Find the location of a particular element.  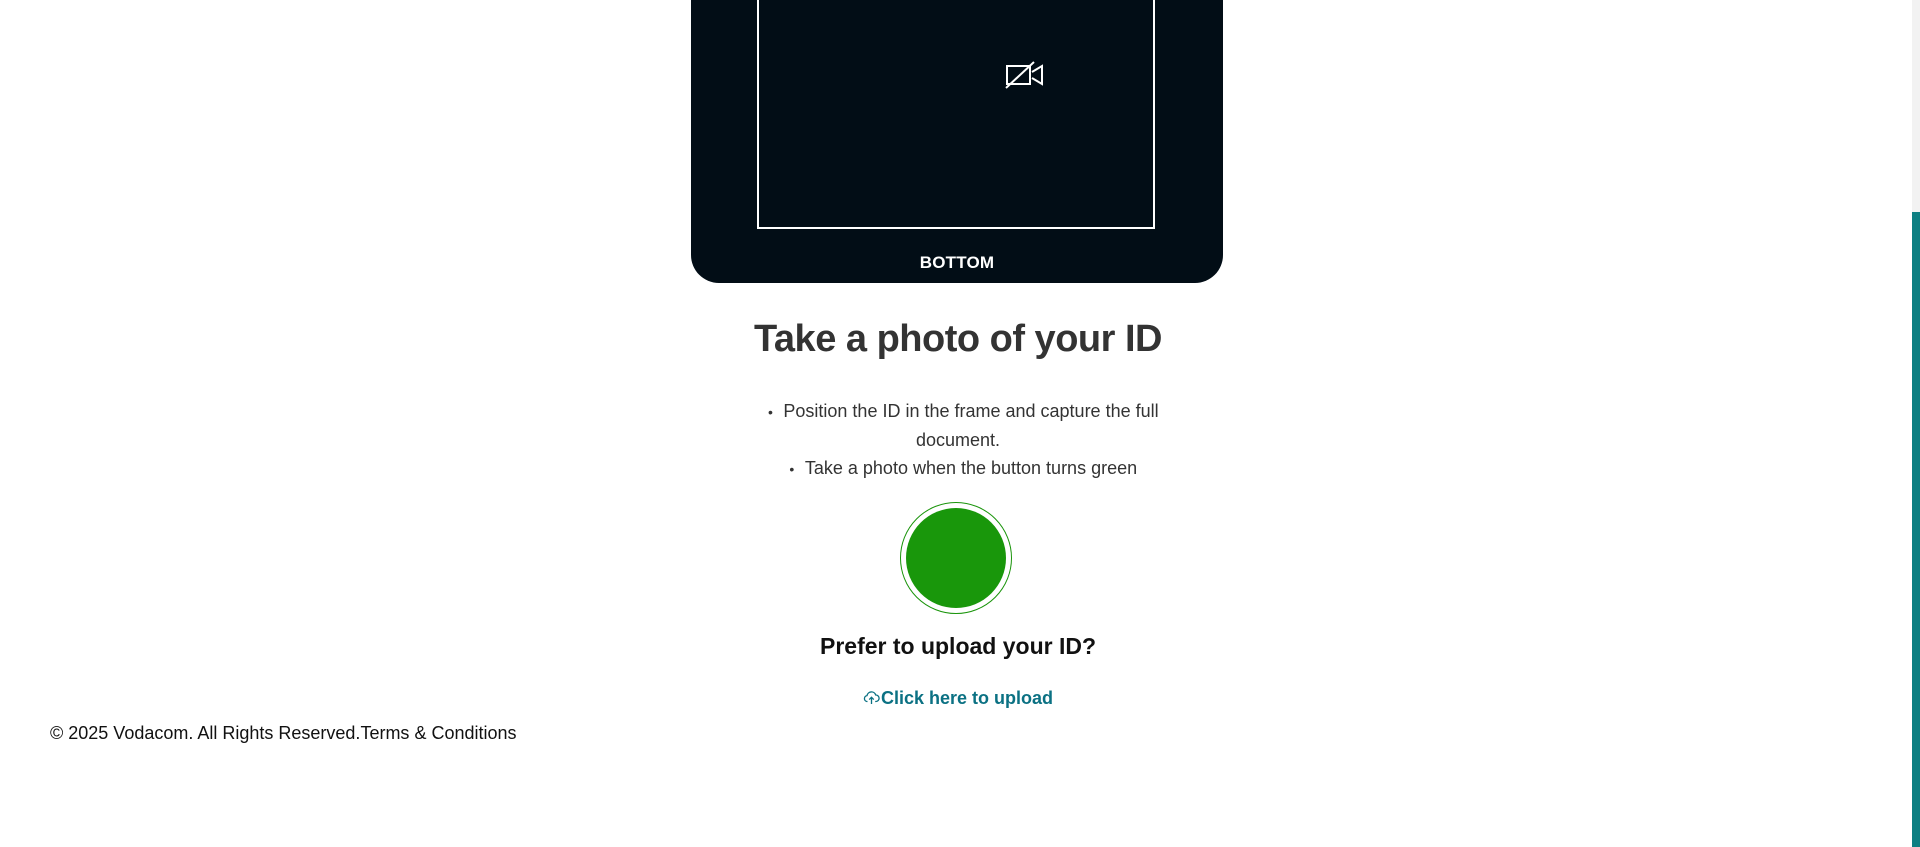

terms-link: Terms & Conditions is located at coordinates (438, 733).